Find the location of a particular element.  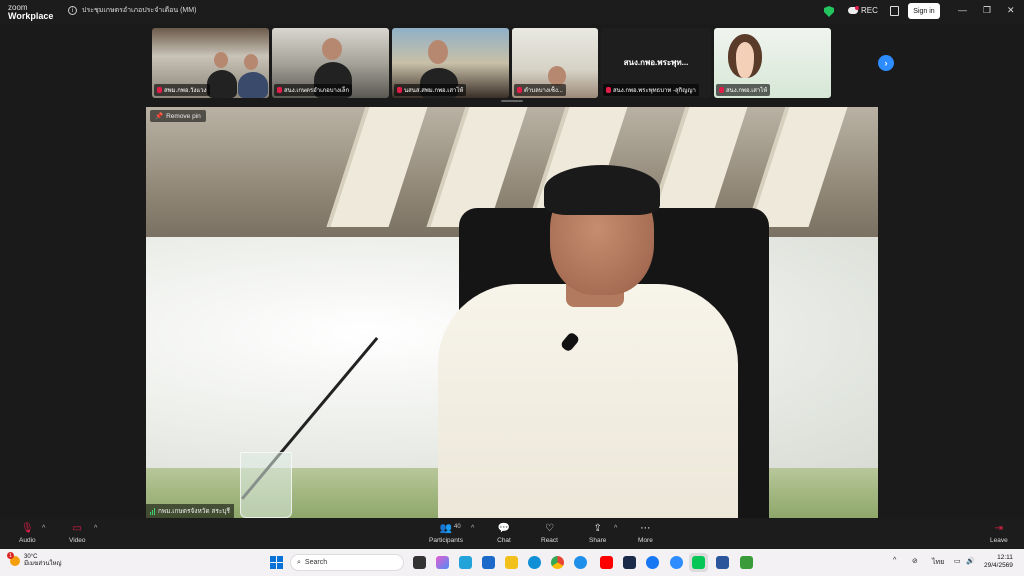

word-icon is located at coordinates (722, 562).